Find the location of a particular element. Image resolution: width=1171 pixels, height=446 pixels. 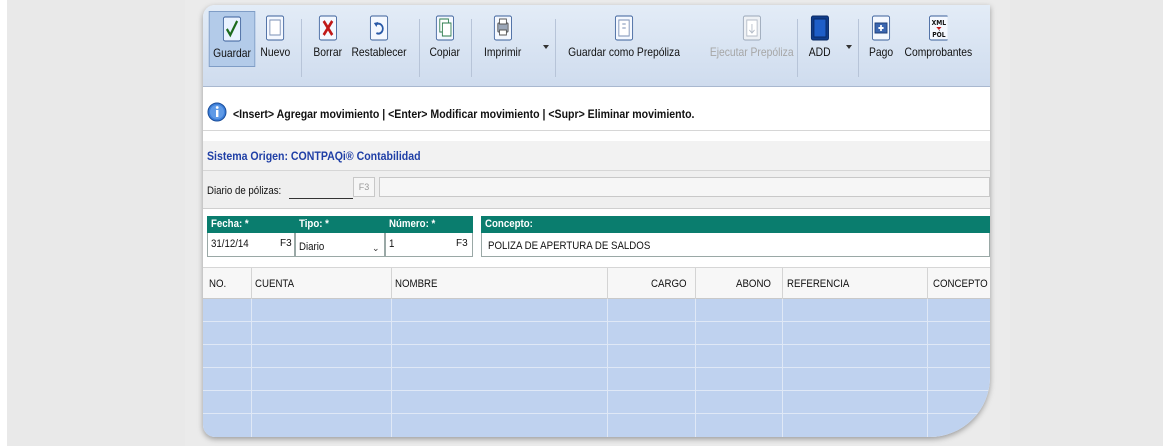

prepoliza-save-icon is located at coordinates (624, 28).